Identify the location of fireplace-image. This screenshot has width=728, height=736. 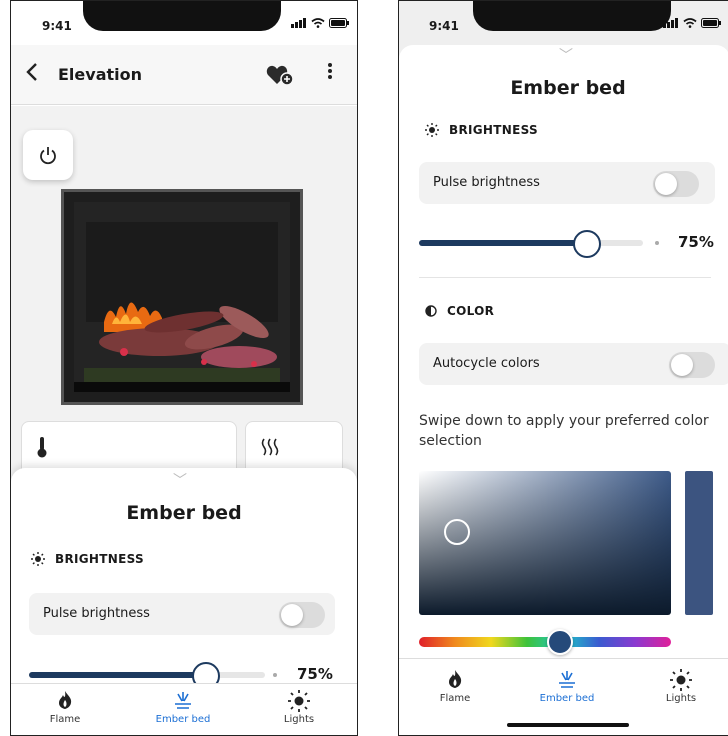
(182, 297).